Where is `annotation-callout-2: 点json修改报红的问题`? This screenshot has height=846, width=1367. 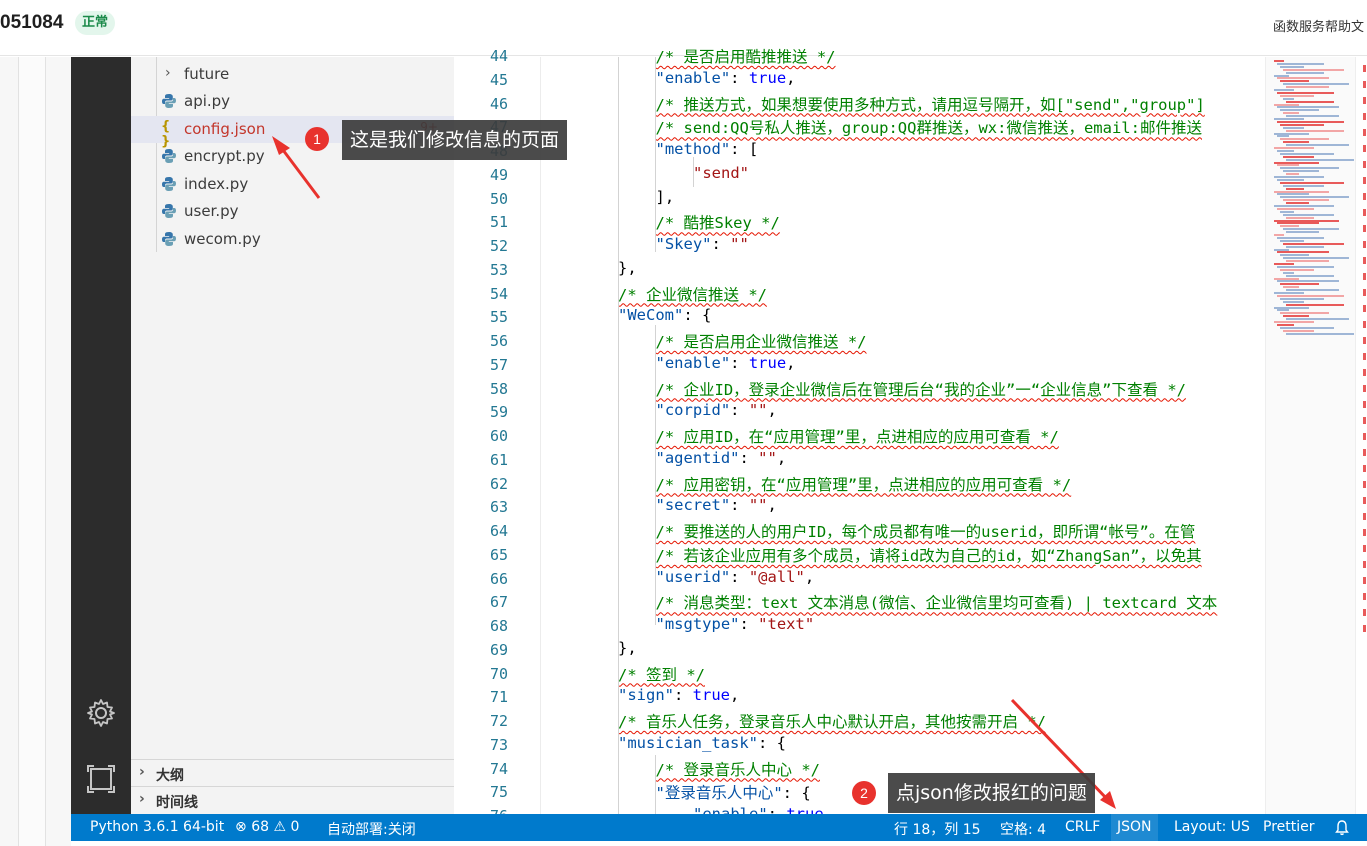
annotation-callout-2: 点json修改报红的问题 is located at coordinates (991, 793).